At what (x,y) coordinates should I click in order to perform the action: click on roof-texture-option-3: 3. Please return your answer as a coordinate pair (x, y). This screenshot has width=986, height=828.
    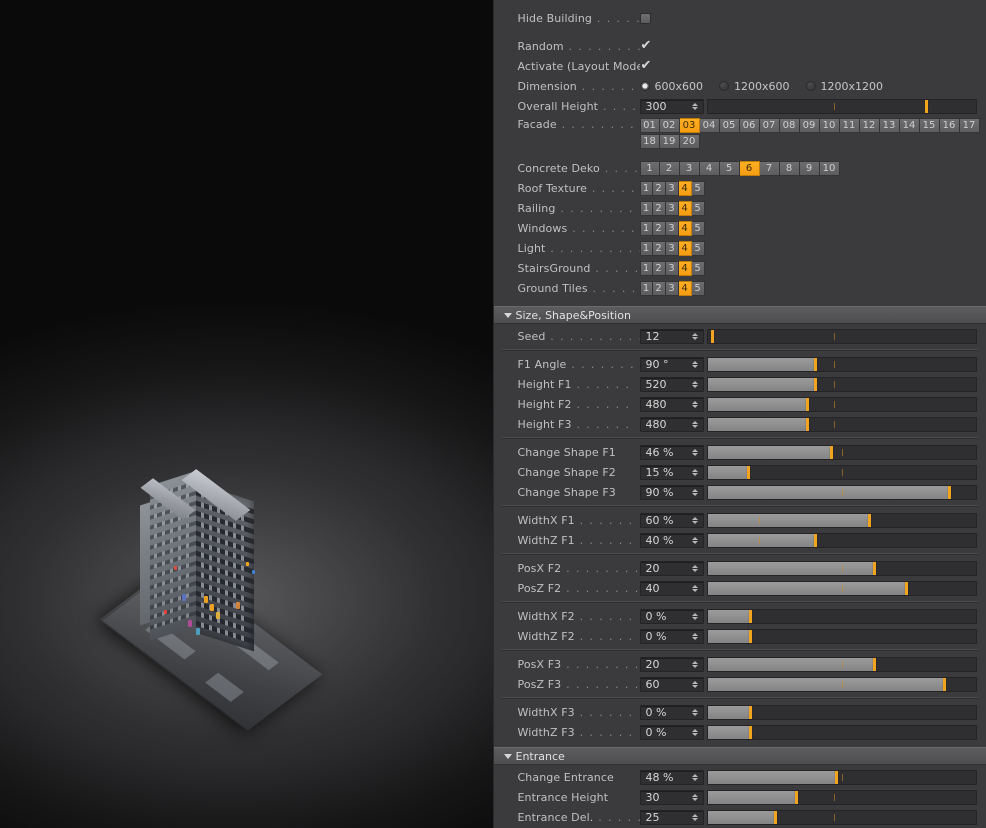
    Looking at the image, I should click on (672, 188).